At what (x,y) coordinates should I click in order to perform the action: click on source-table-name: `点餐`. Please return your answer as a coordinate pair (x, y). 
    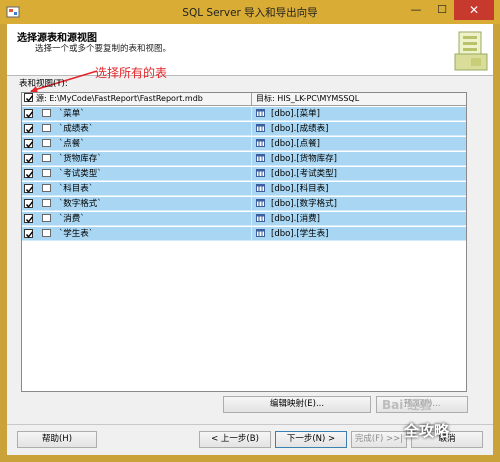
    Looking at the image, I should click on (72, 144).